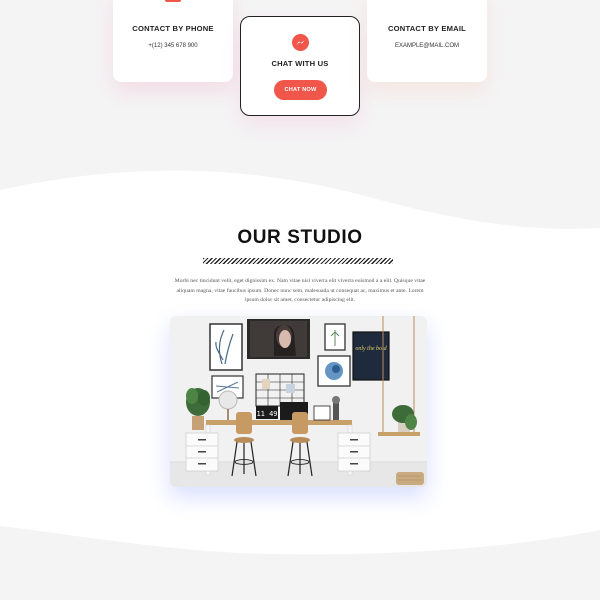 The image size is (600, 600). What do you see at coordinates (173, 46) in the screenshot?
I see `phone-number: +(12) 345 678 900` at bounding box center [173, 46].